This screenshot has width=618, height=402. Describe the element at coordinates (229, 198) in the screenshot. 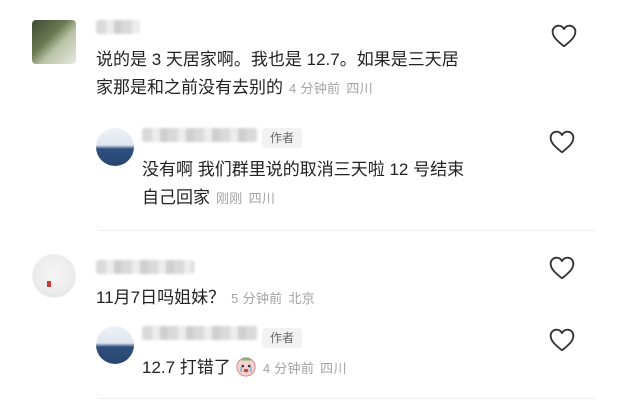

I see `reply-time: 刚刚` at that location.